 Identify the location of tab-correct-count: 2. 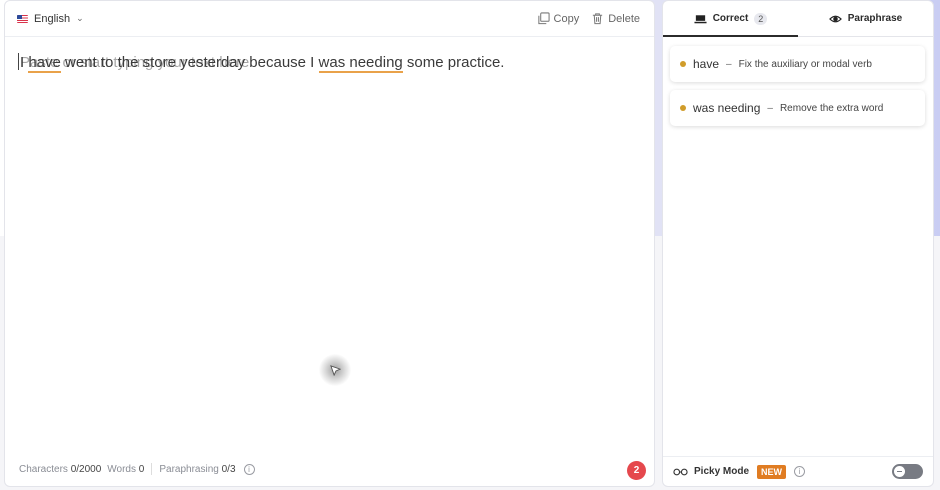
(761, 18).